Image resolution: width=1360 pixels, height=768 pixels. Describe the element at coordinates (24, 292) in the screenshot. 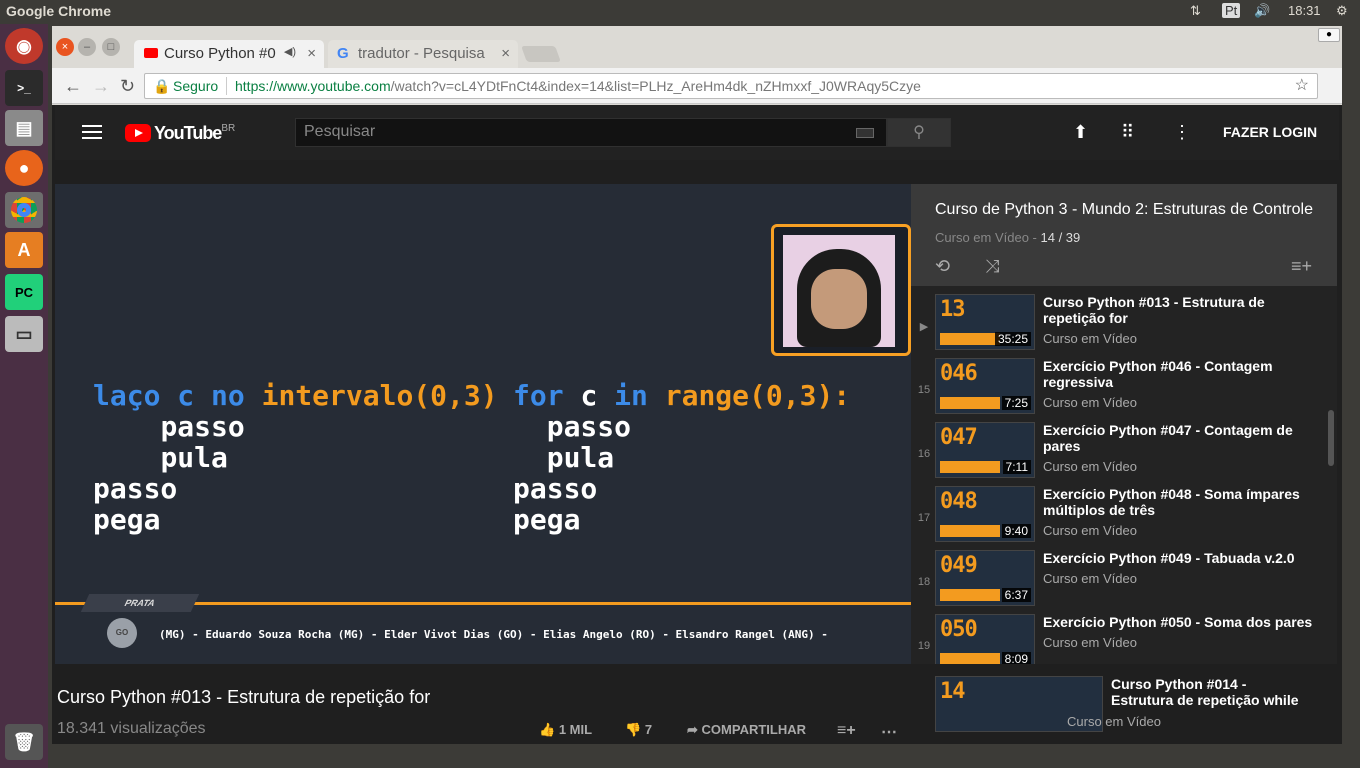

I see `pycharm-icon: PC` at that location.